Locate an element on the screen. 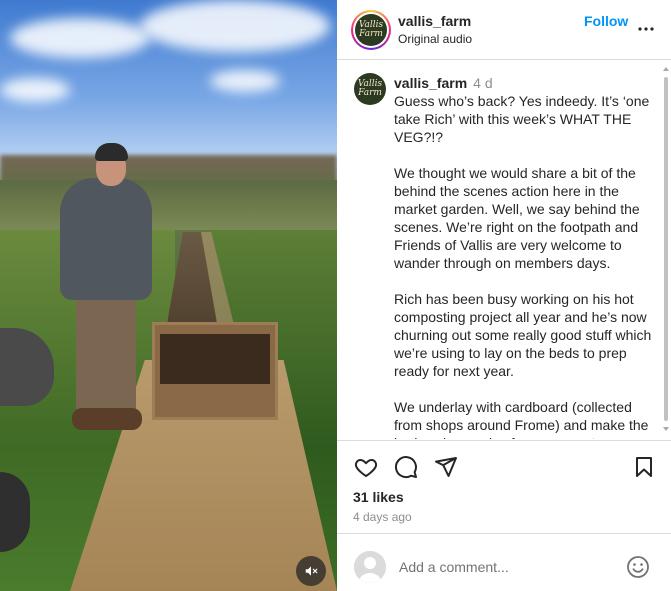 Image resolution: width=671 pixels, height=591 pixels. story-ring-avatar: Vallis Farm is located at coordinates (371, 30).